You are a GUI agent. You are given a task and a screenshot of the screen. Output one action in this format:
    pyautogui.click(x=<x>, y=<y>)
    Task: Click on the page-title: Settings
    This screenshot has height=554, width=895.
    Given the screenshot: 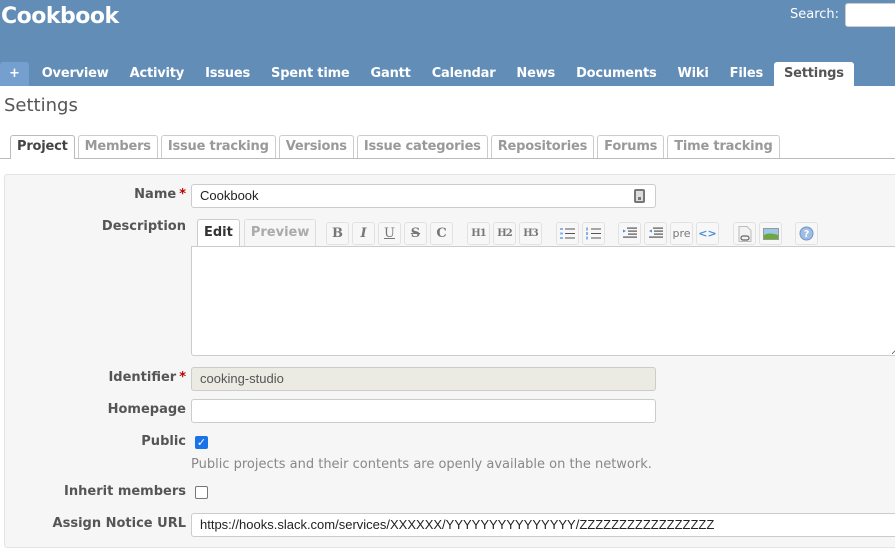 What is the action you would take?
    pyautogui.click(x=41, y=105)
    